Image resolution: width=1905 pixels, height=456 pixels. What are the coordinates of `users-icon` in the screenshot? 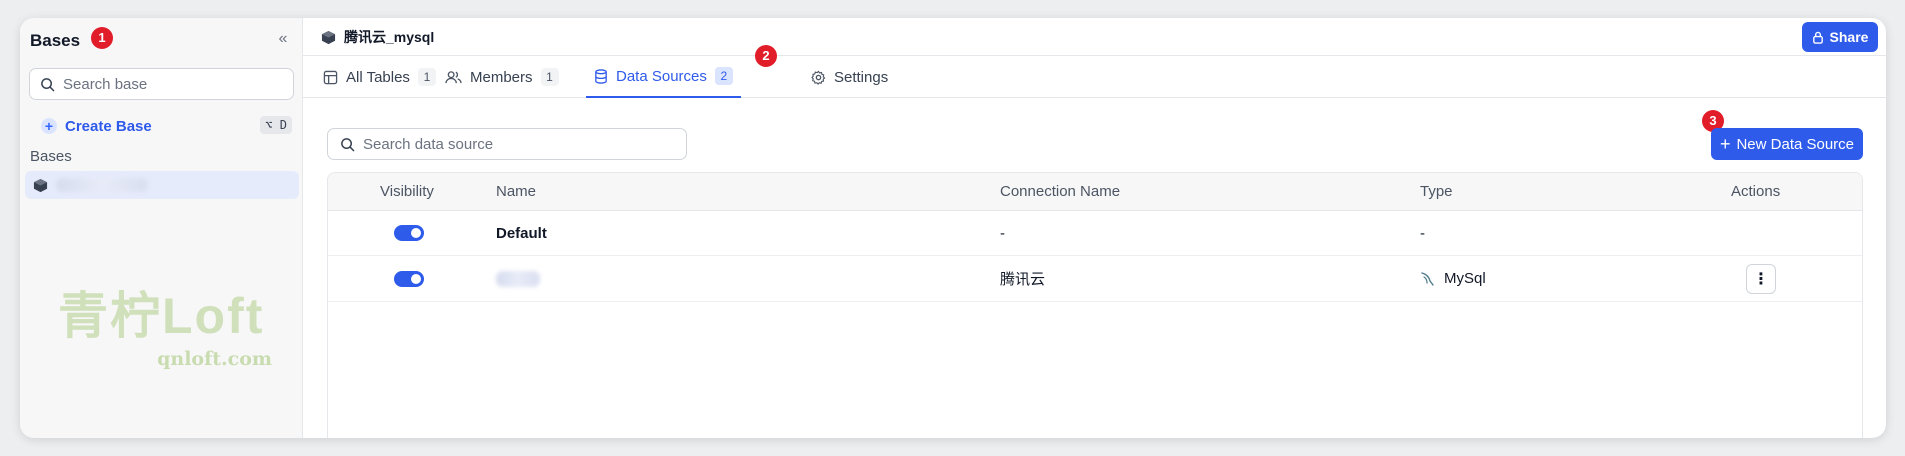 It's located at (453, 77).